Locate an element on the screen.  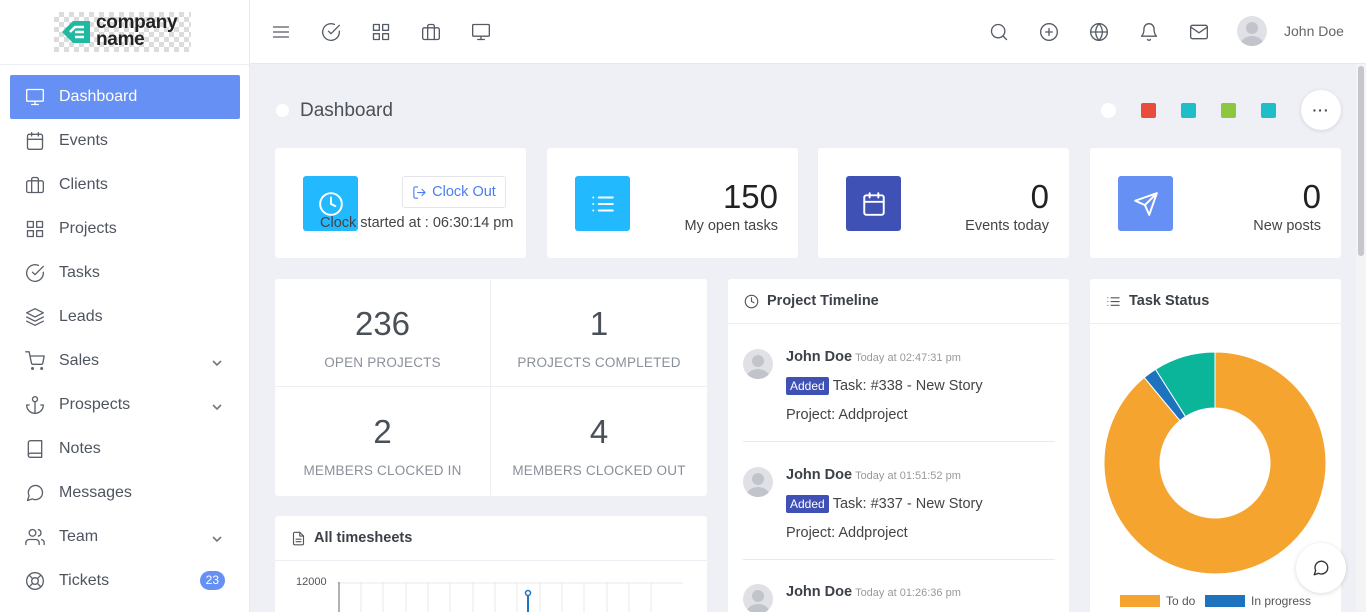
company-logo: company name is located at coordinates (122, 32).